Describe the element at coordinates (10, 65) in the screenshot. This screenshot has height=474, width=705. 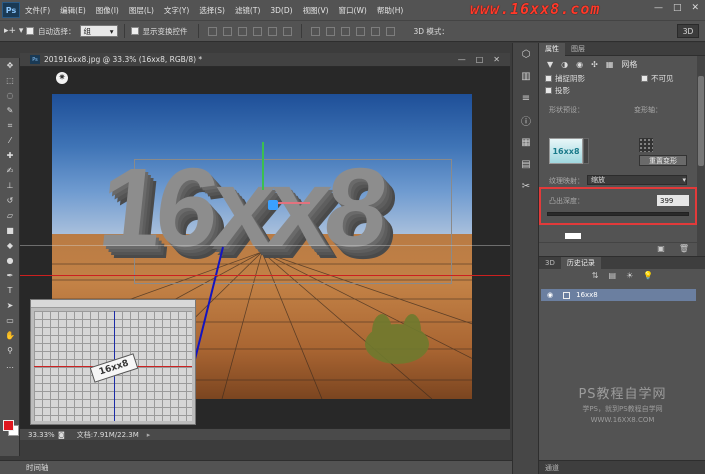
I see `move-tool-icon: ✥` at that location.